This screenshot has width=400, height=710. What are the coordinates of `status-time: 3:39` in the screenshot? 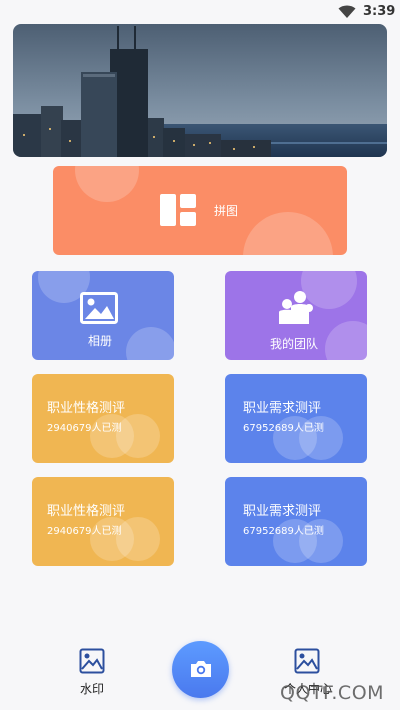 It's located at (379, 11).